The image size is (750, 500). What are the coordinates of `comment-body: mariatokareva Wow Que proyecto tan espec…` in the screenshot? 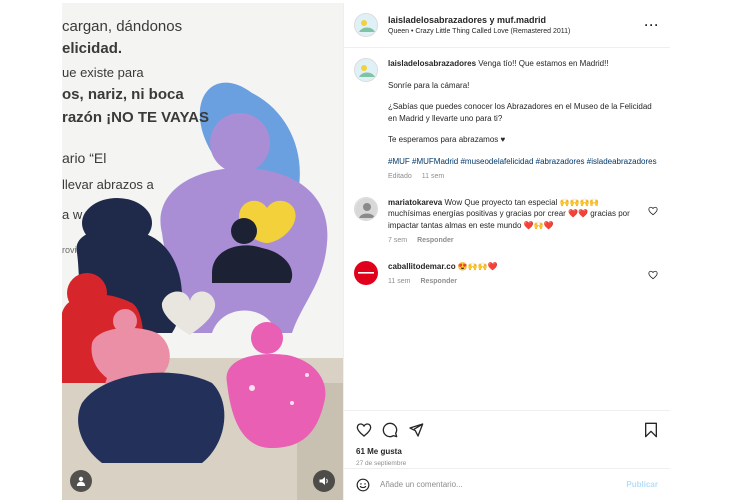 It's located at (524, 222).